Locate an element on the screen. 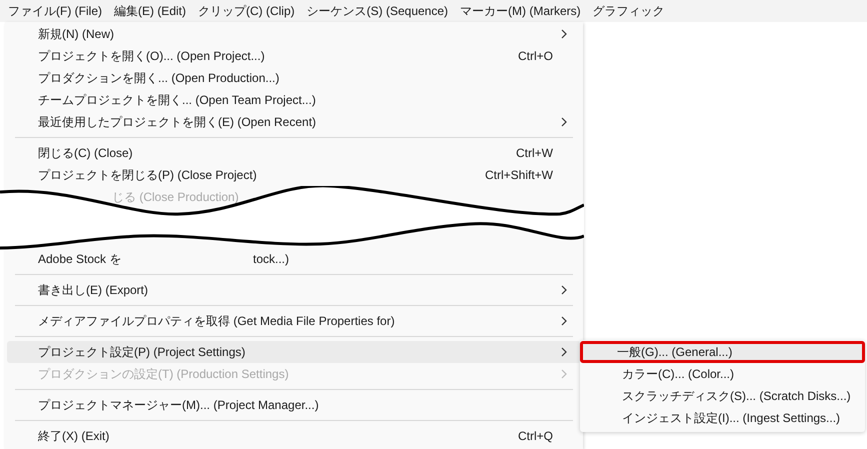 This screenshot has height=449, width=867. menu-bar-item: ファイル(F) (File) is located at coordinates (55, 11).